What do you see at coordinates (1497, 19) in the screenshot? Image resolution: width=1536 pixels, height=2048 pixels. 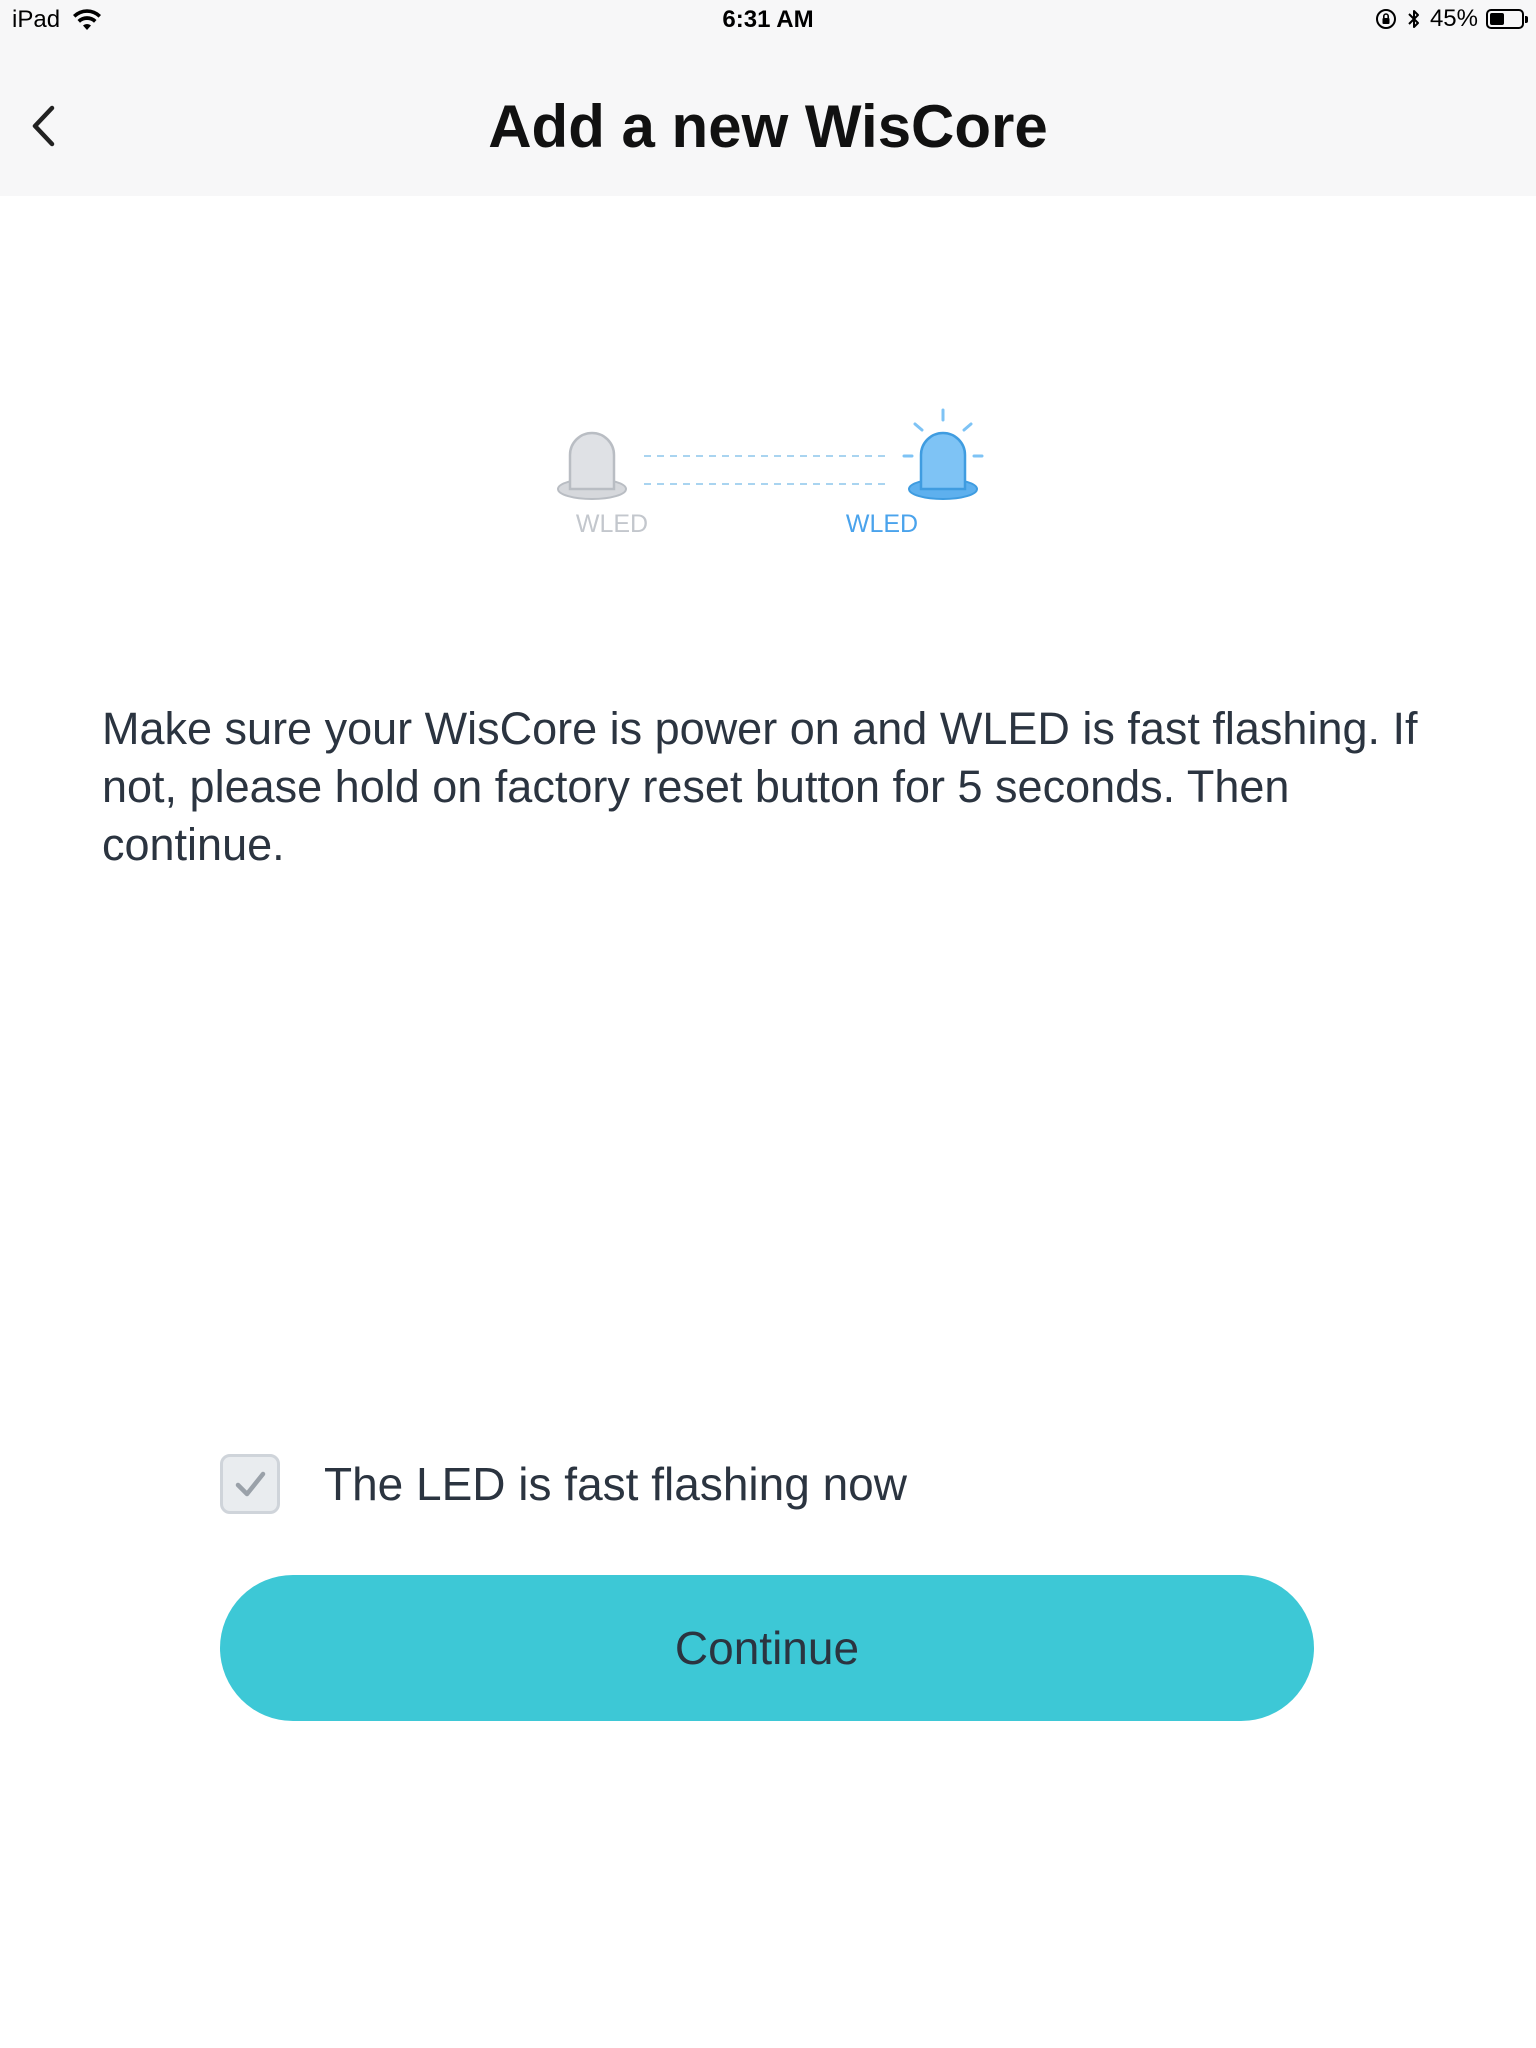 I see `battery-fill` at bounding box center [1497, 19].